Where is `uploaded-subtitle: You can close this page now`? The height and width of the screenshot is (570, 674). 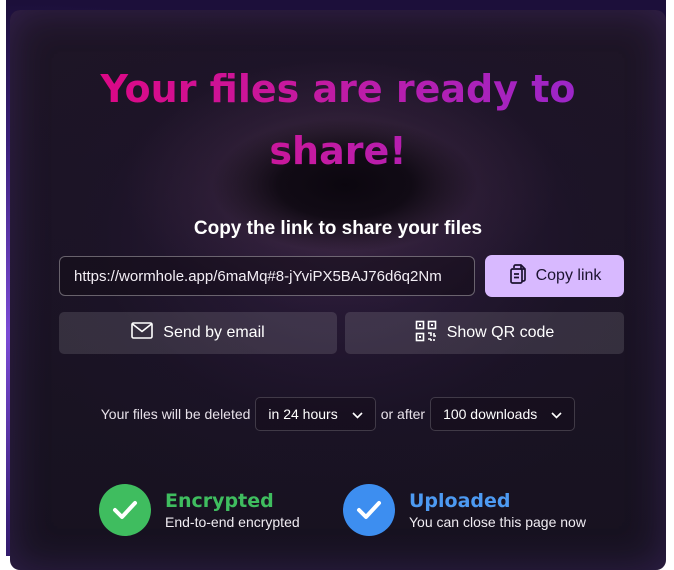 uploaded-subtitle: You can close this page now is located at coordinates (497, 522).